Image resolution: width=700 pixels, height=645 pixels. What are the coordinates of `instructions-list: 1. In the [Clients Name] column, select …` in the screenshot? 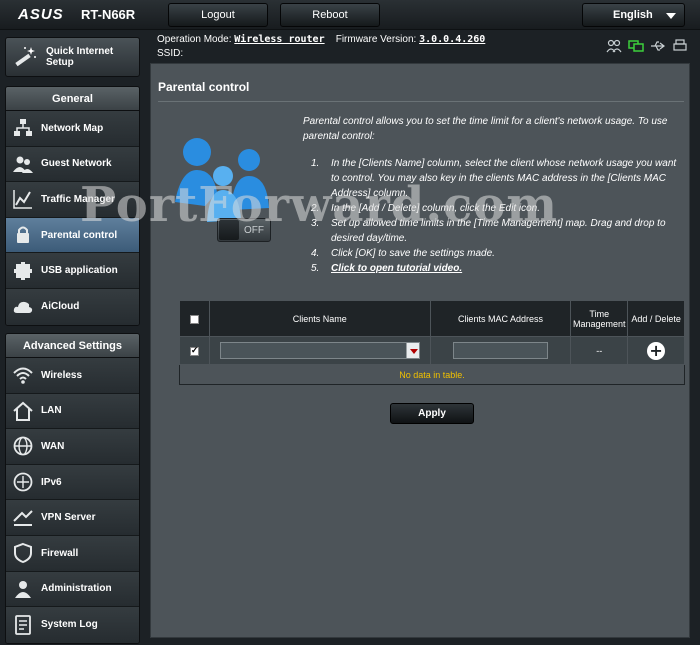 It's located at (497, 216).